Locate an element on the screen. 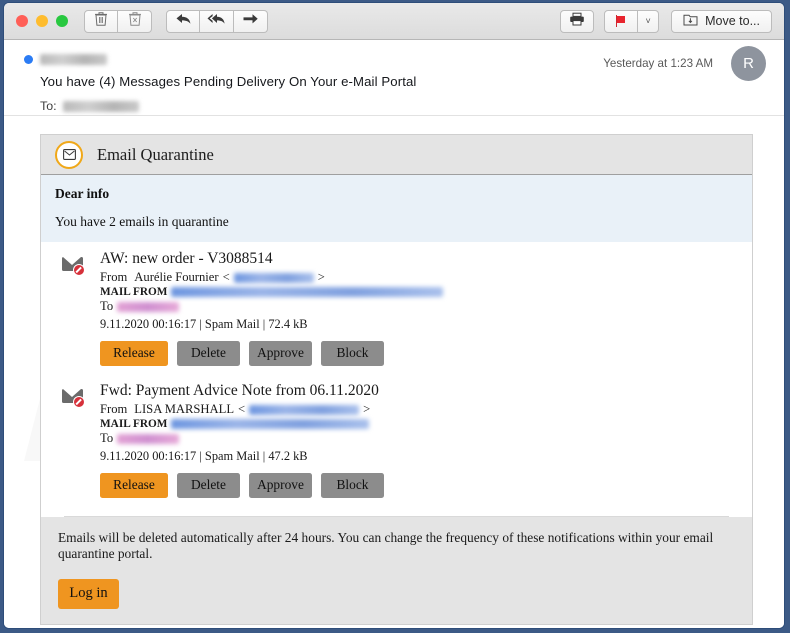  recipient-address-redacted is located at coordinates (100, 106).